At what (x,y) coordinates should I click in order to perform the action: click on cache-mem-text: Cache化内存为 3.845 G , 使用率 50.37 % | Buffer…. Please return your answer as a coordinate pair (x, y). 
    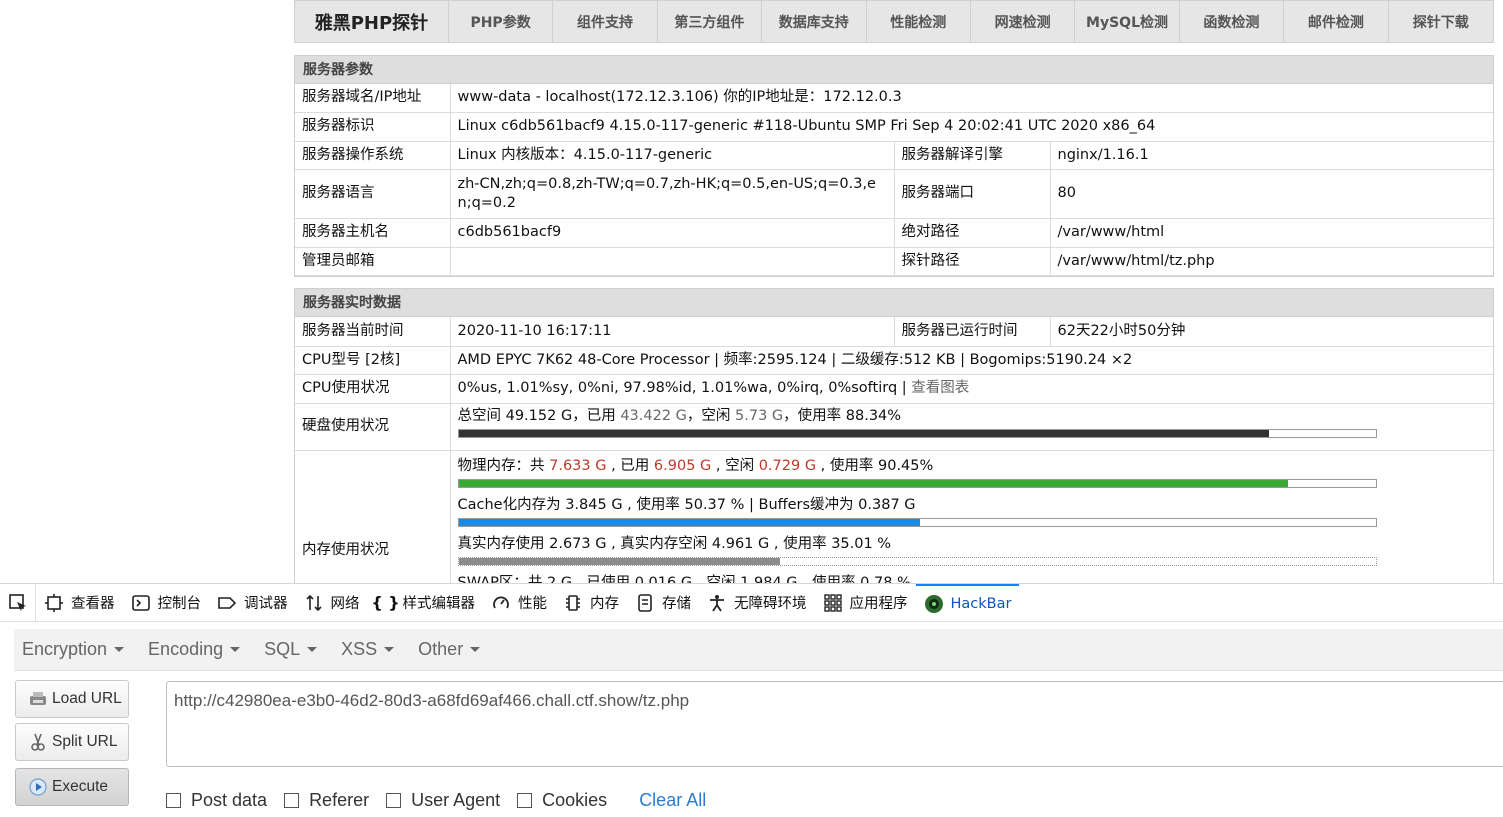
    Looking at the image, I should click on (686, 504).